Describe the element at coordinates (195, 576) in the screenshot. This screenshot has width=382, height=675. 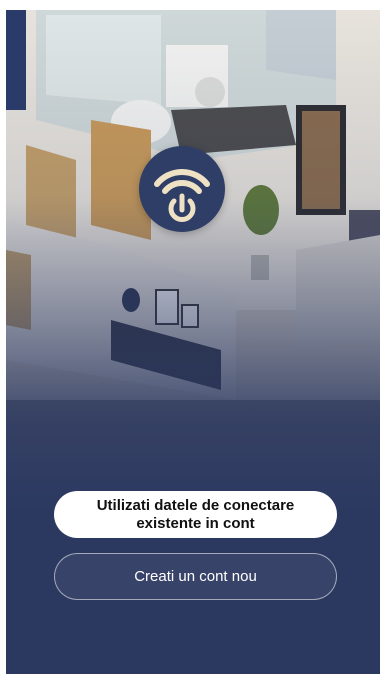
I see `create-account-button: Creati un cont nou` at that location.